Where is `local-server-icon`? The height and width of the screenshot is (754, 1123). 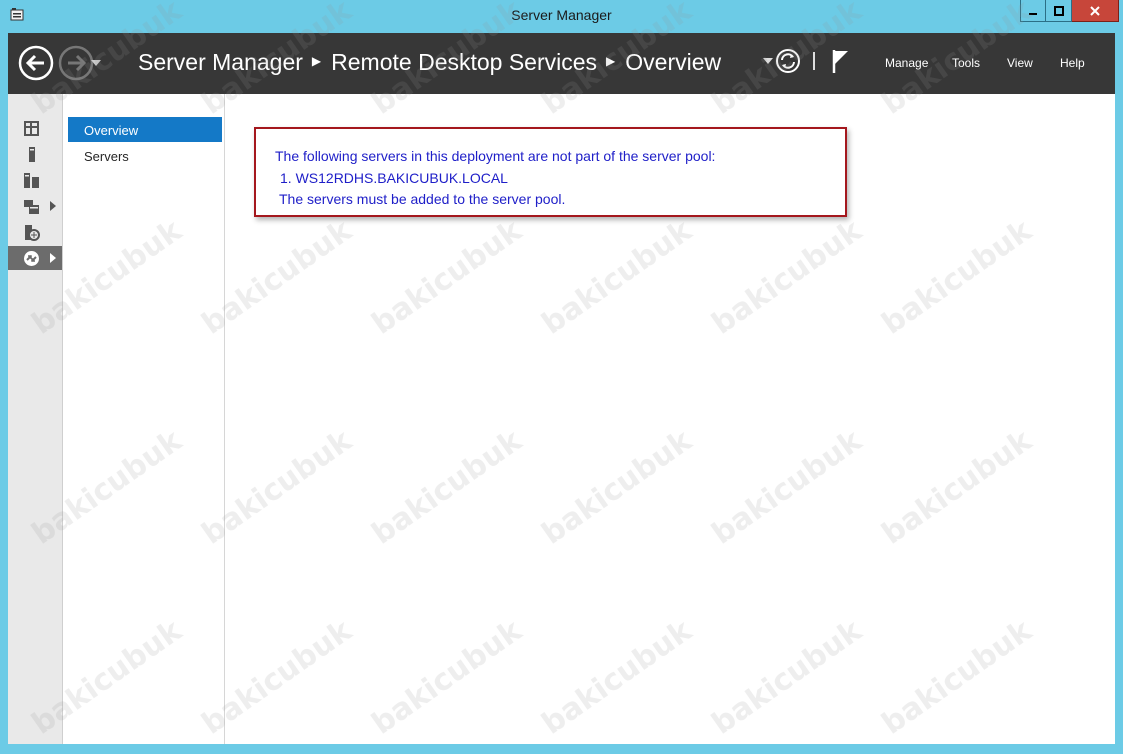 local-server-icon is located at coordinates (32, 154).